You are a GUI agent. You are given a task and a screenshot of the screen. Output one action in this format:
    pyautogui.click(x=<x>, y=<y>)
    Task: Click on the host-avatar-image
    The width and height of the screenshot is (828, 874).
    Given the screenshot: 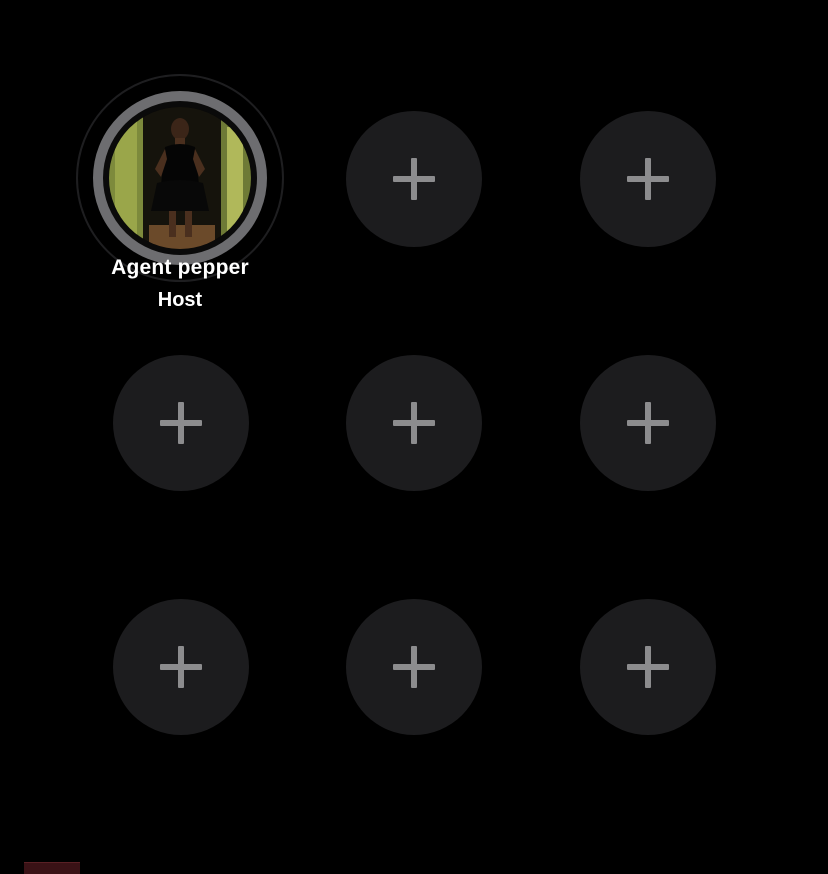 What is the action you would take?
    pyautogui.click(x=180, y=178)
    